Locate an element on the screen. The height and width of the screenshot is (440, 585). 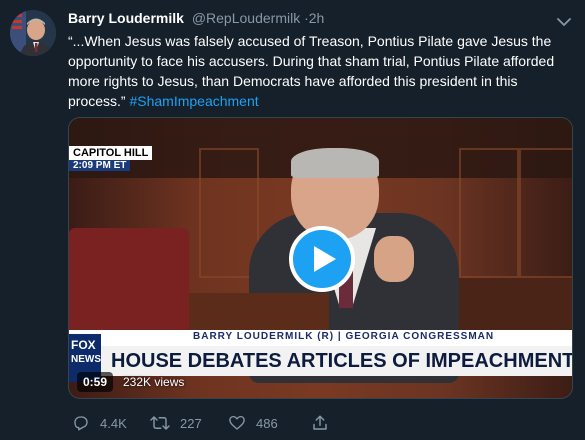
tweet-header: Barry Loudermilk @RepLoudermilk ·2h is located at coordinates (196, 18).